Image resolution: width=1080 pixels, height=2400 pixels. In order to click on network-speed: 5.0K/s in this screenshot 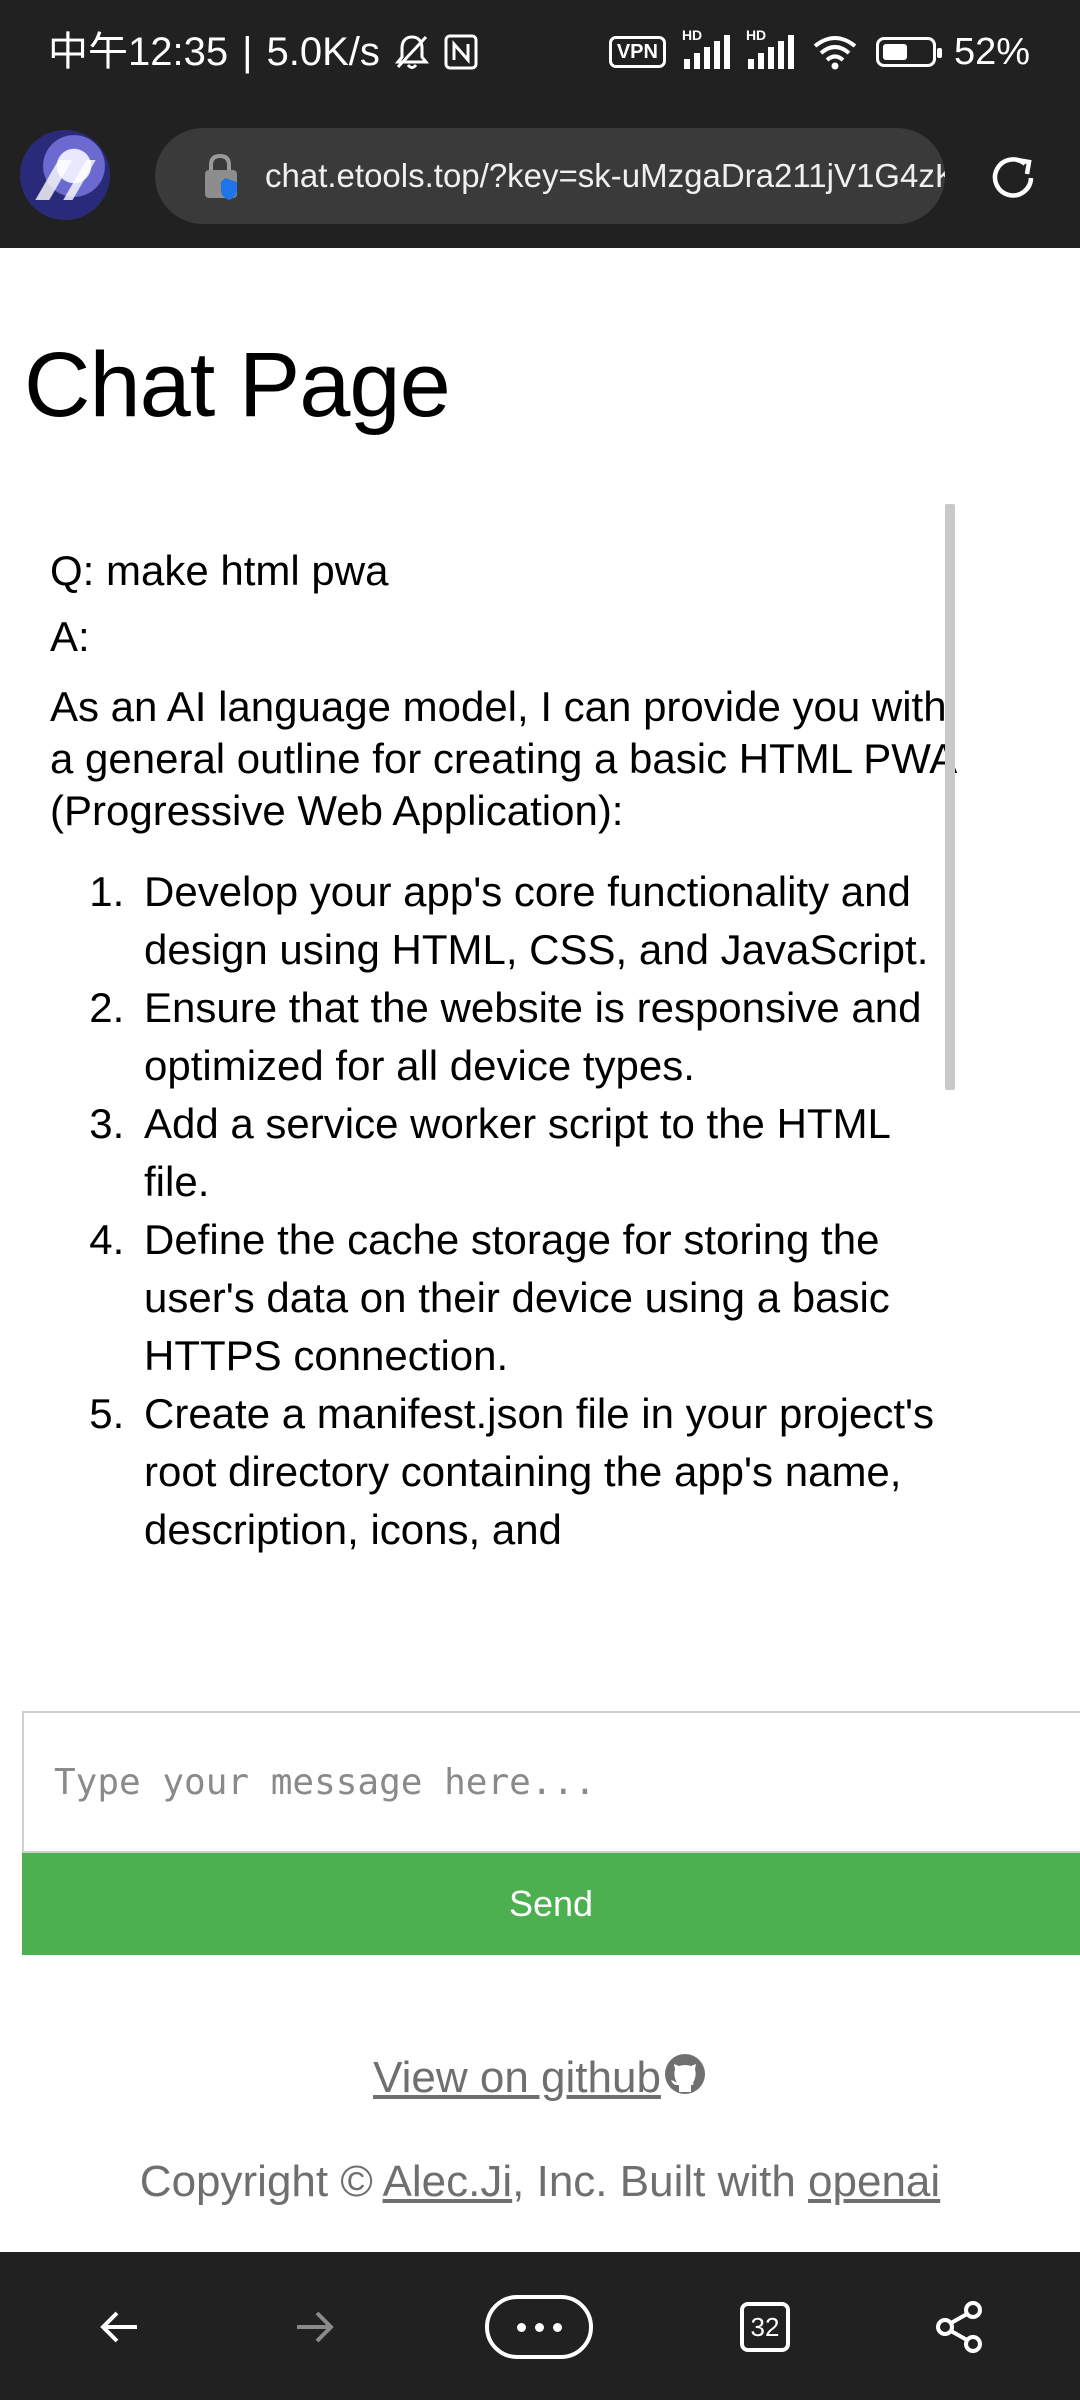, I will do `click(323, 52)`.